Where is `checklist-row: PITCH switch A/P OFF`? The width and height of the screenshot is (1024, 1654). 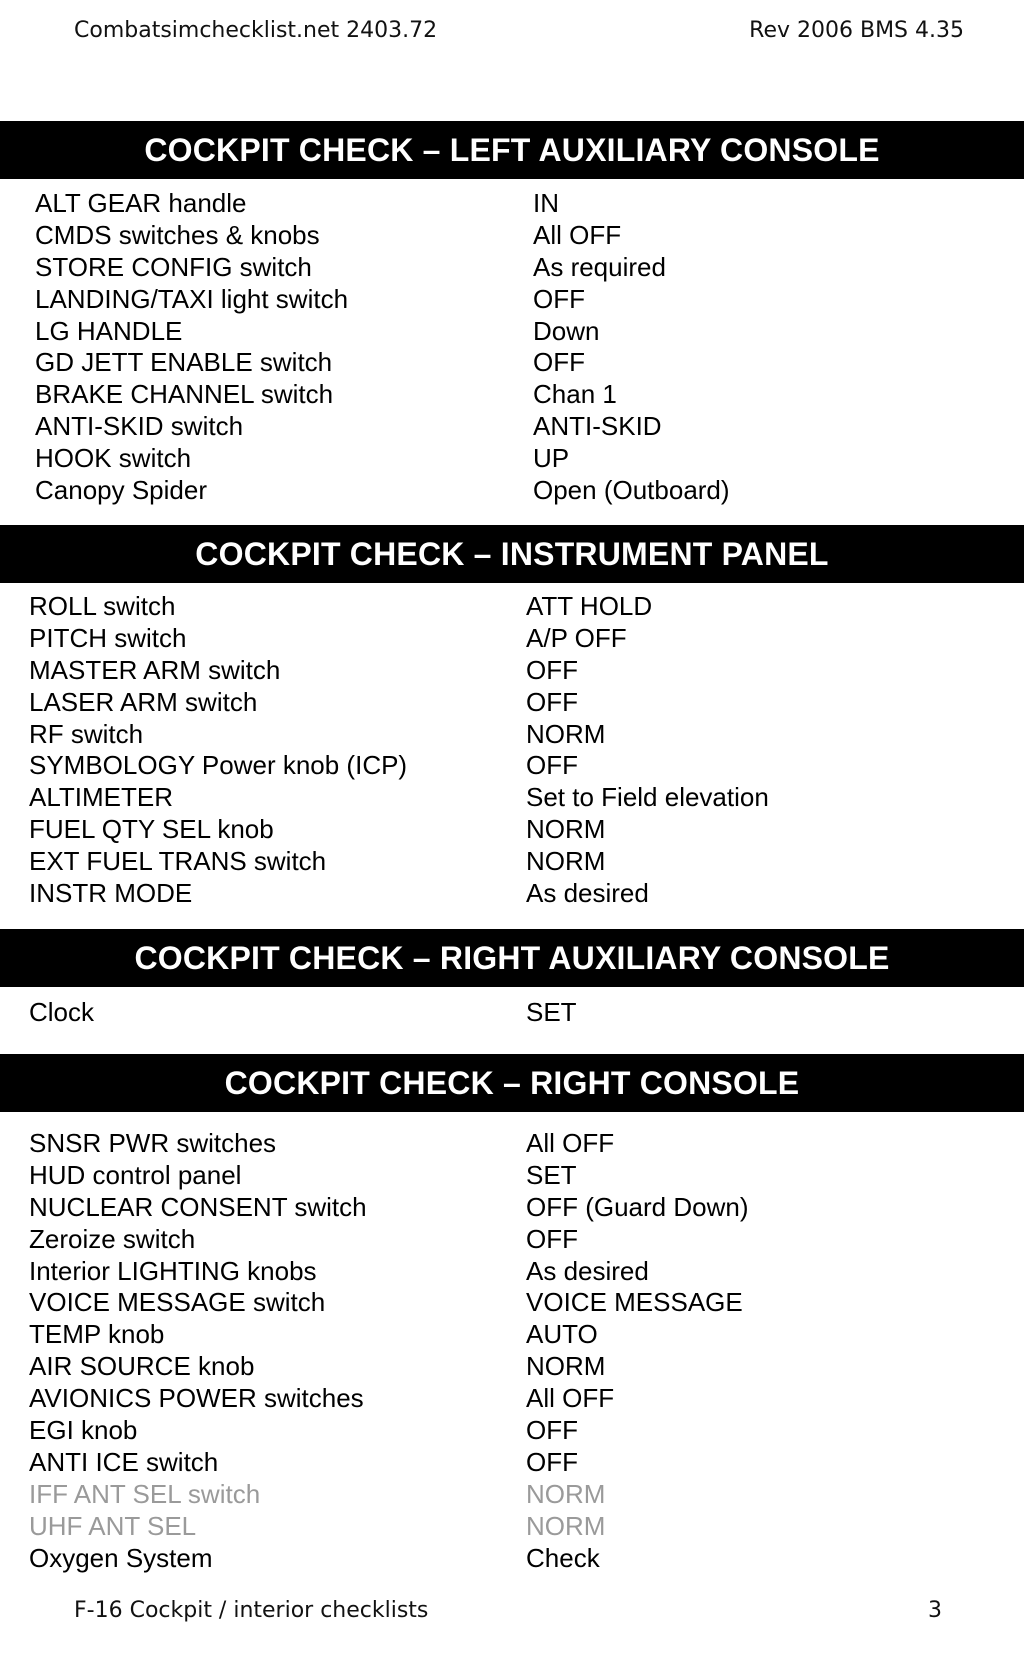
checklist-row: PITCH switch A/P OFF is located at coordinates (512, 639).